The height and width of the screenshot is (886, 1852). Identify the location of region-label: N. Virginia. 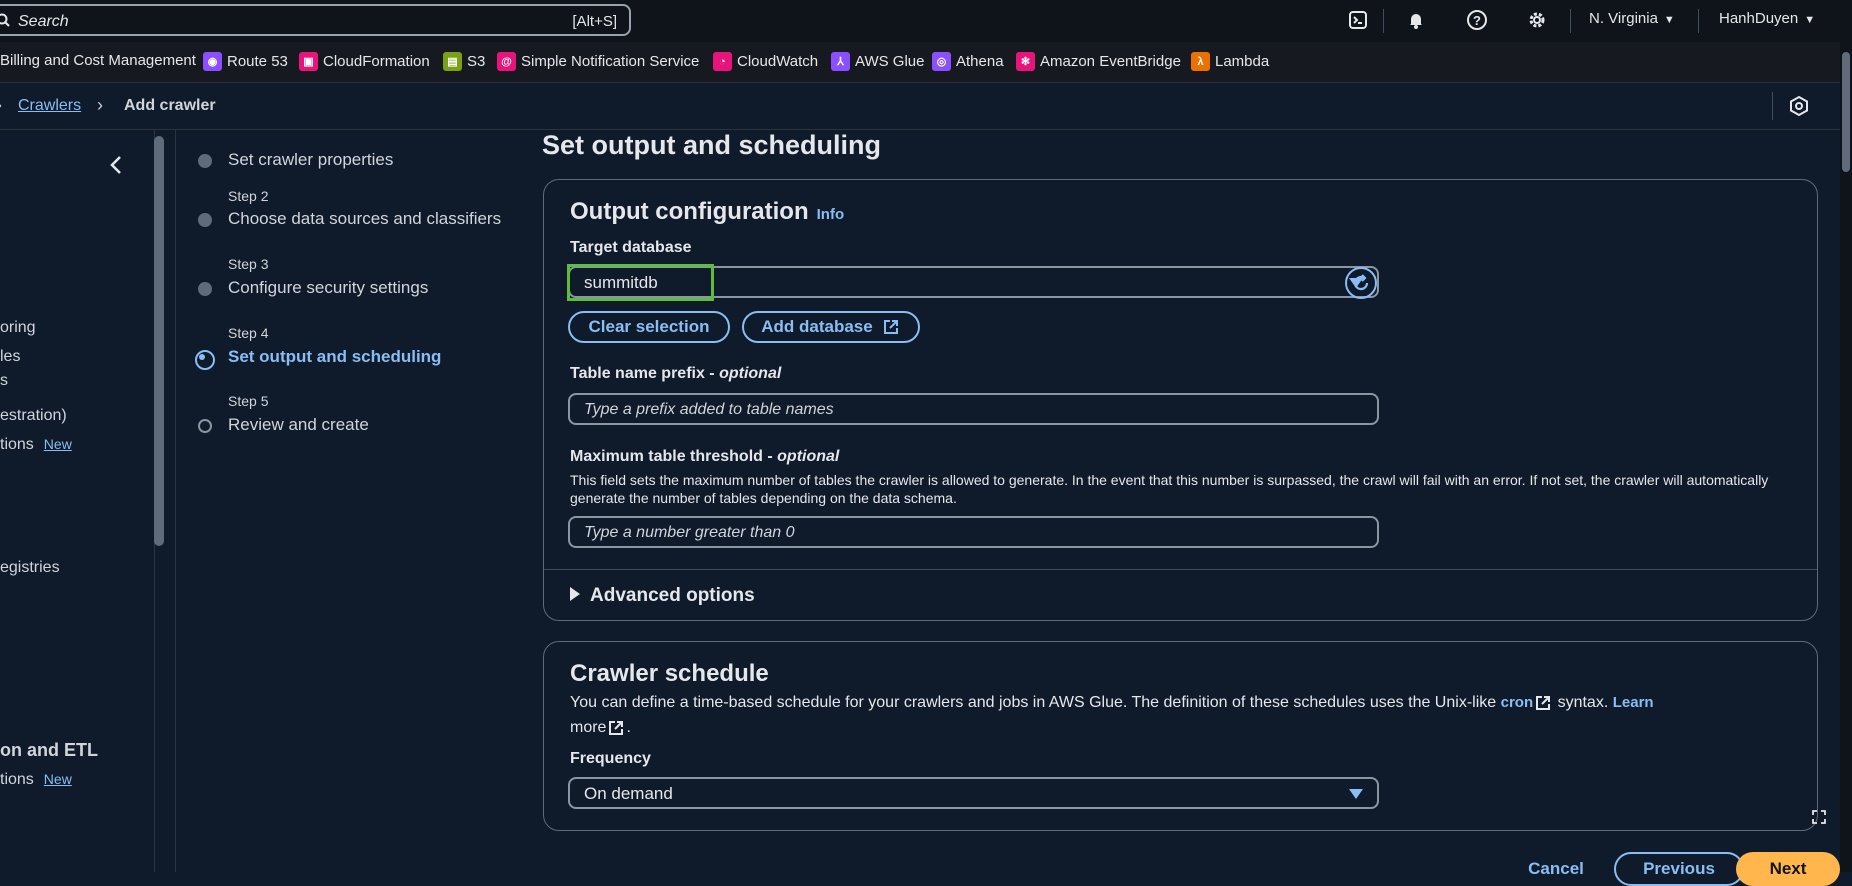
(1623, 18).